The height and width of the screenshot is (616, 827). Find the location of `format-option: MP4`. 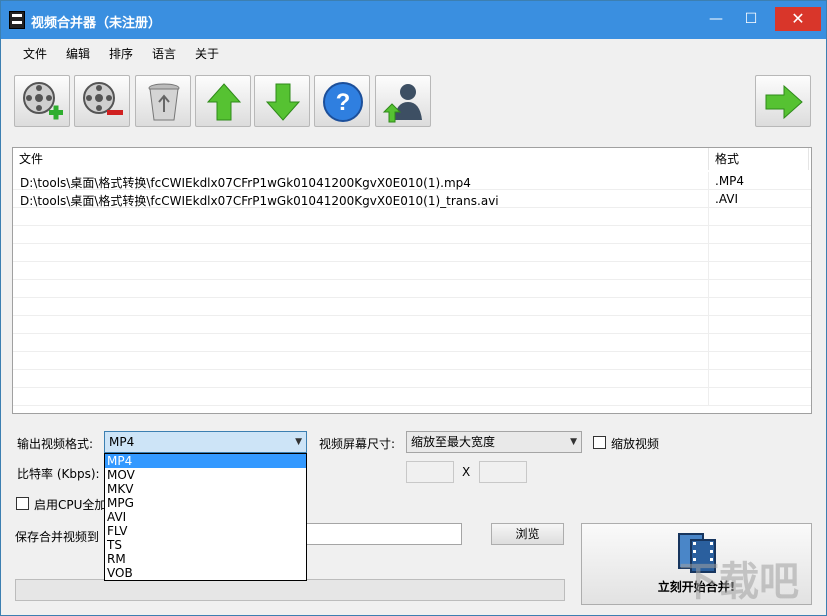

format-option: MP4 is located at coordinates (205, 461).